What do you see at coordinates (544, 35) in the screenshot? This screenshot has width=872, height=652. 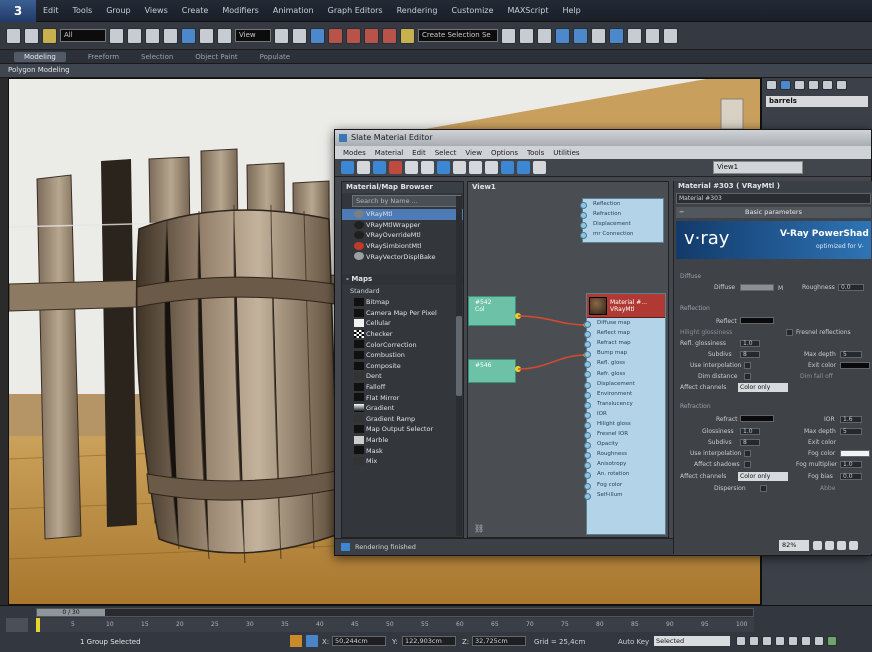 I see `layer-explorer-icon` at bounding box center [544, 35].